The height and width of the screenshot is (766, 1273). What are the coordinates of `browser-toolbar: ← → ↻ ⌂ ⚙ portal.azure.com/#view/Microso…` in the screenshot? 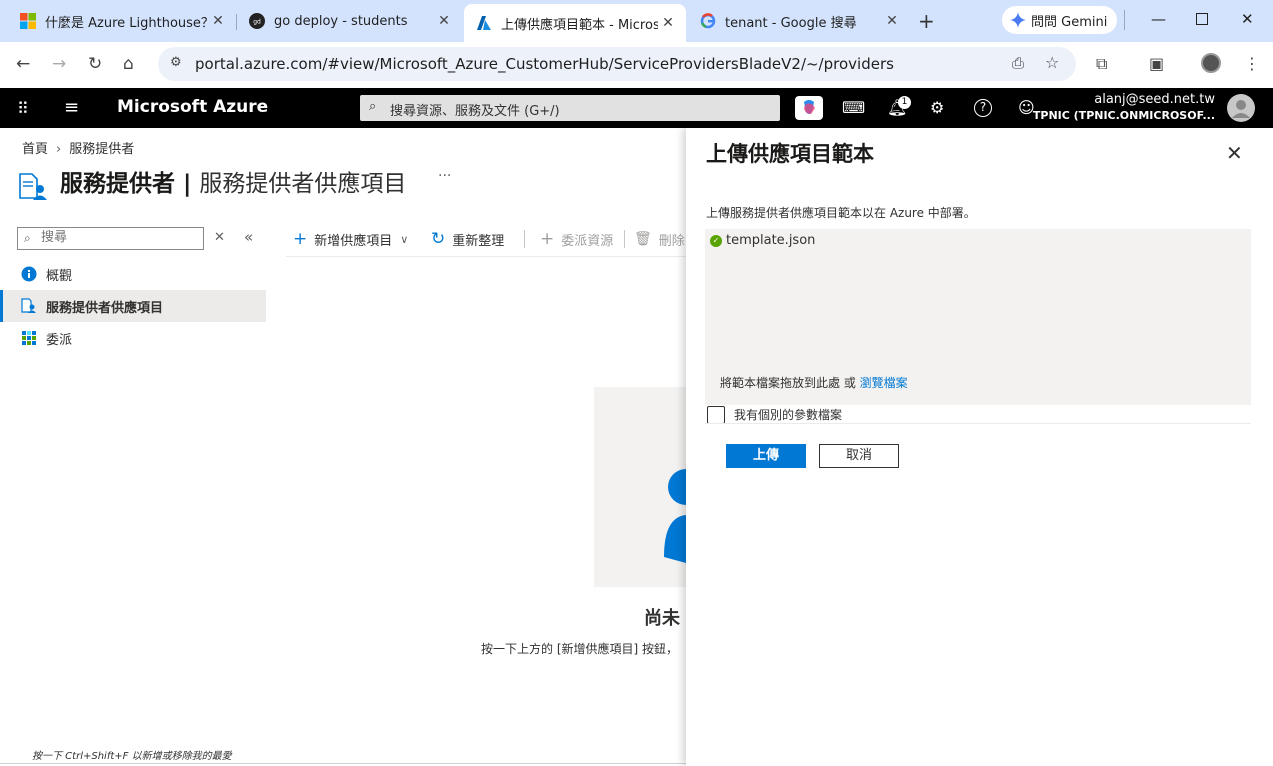 It's located at (636, 65).